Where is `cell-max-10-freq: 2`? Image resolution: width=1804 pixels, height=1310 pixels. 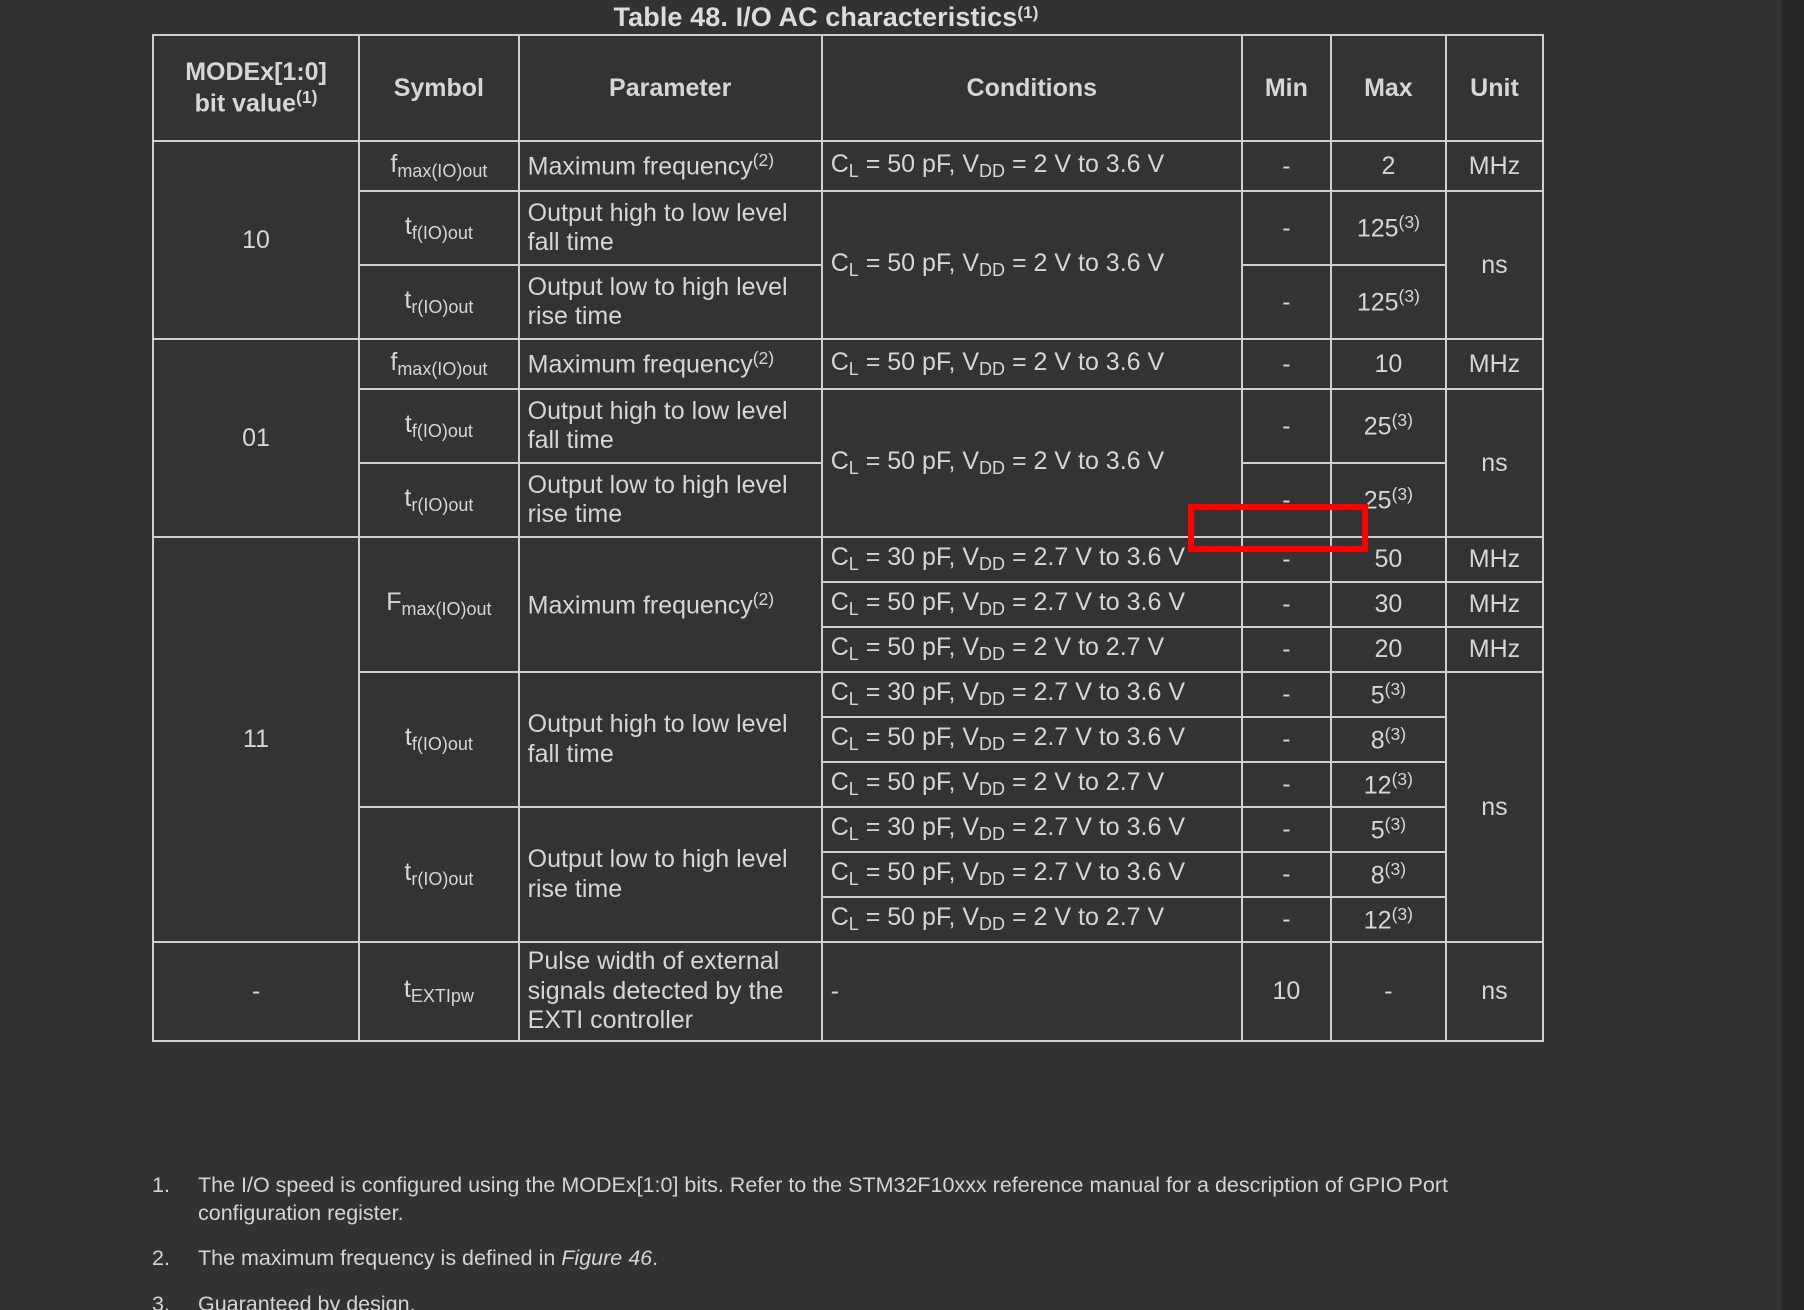
cell-max-10-freq: 2 is located at coordinates (1388, 166).